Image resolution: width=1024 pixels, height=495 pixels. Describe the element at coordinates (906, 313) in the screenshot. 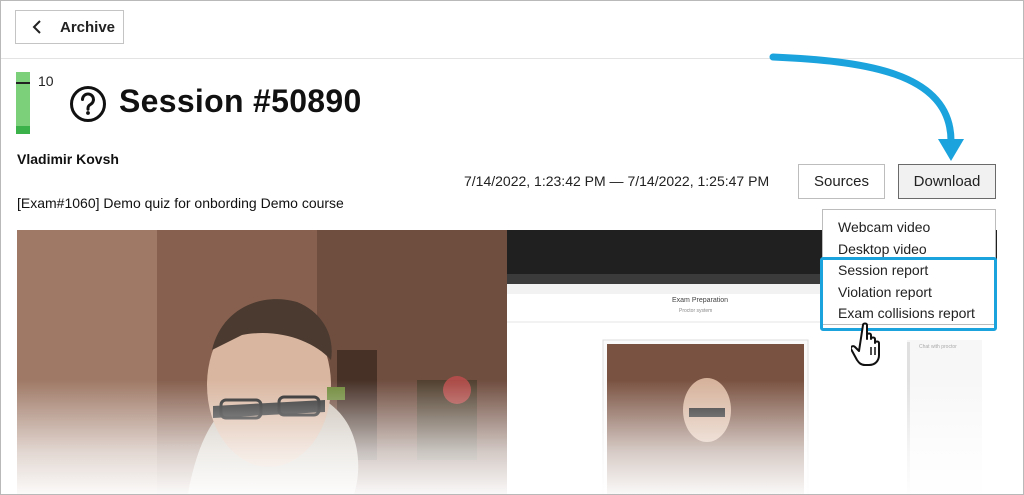

I see `download-exam-collisions-report: Exam collisions report` at that location.